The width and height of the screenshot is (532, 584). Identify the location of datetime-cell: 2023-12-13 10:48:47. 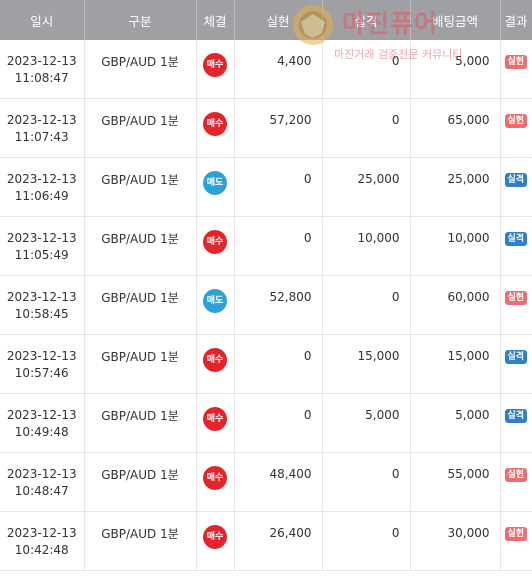
(42, 482).